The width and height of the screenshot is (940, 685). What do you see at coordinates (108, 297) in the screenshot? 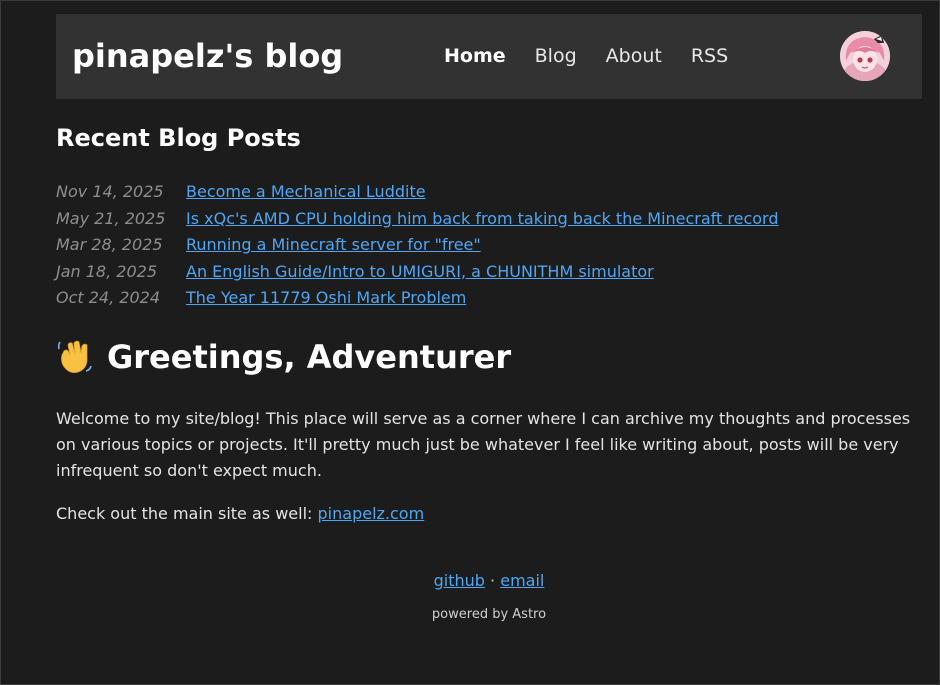
I see `post-date: Oct 24, 2024` at bounding box center [108, 297].